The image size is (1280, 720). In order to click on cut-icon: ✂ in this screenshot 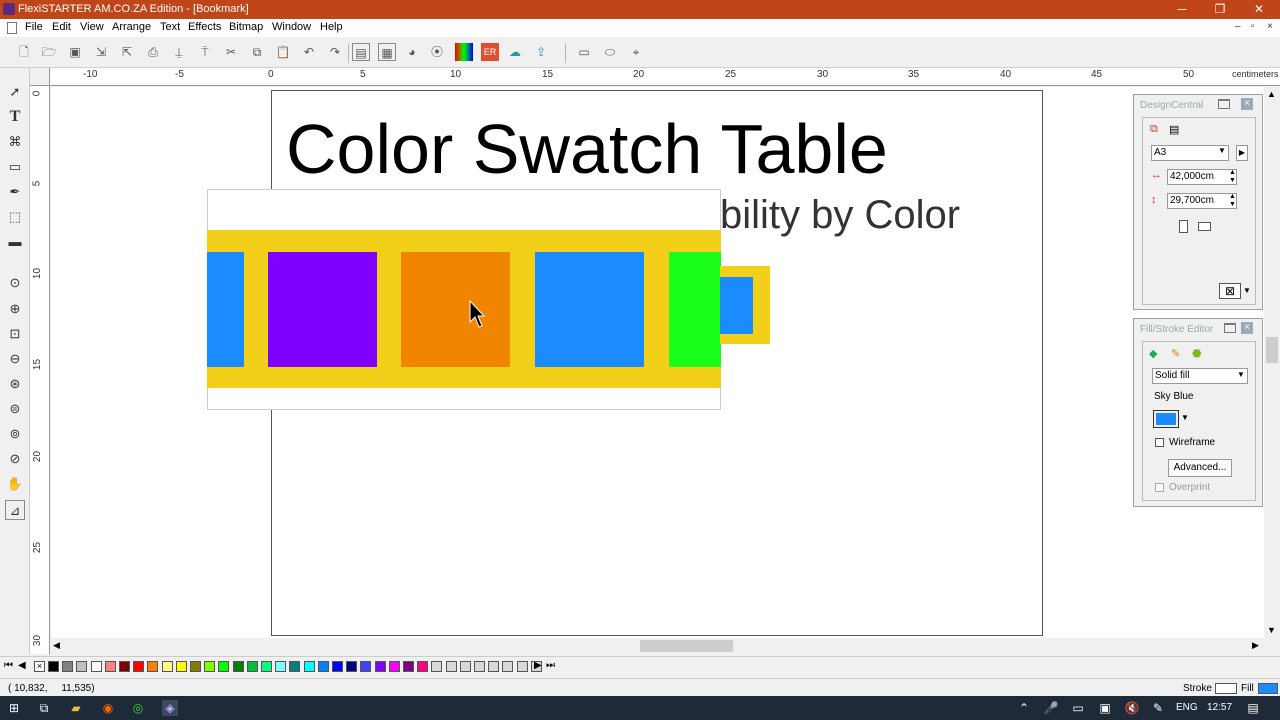, I will do `click(231, 52)`.